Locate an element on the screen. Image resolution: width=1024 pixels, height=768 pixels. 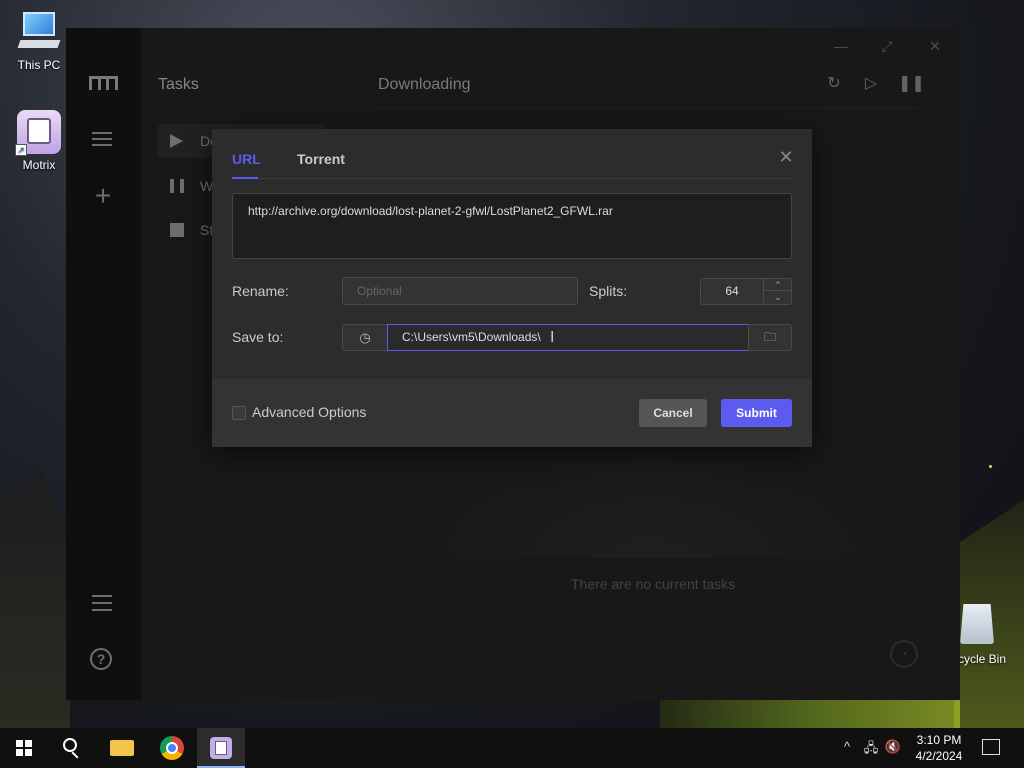
decrement-icon: ⌄ is located at coordinates (777, 297).